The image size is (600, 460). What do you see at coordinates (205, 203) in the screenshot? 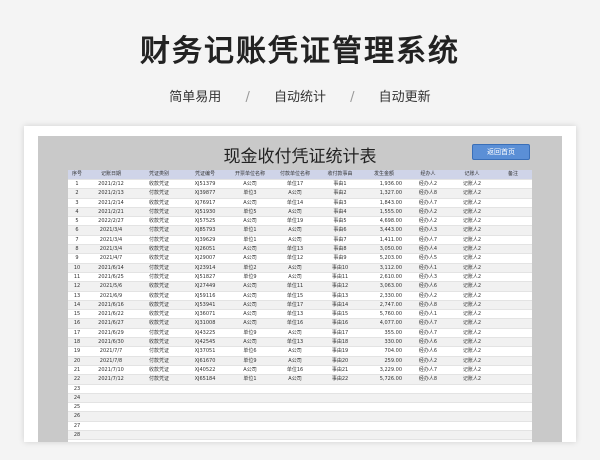
I see `table-cell: XJ76917` at bounding box center [205, 203].